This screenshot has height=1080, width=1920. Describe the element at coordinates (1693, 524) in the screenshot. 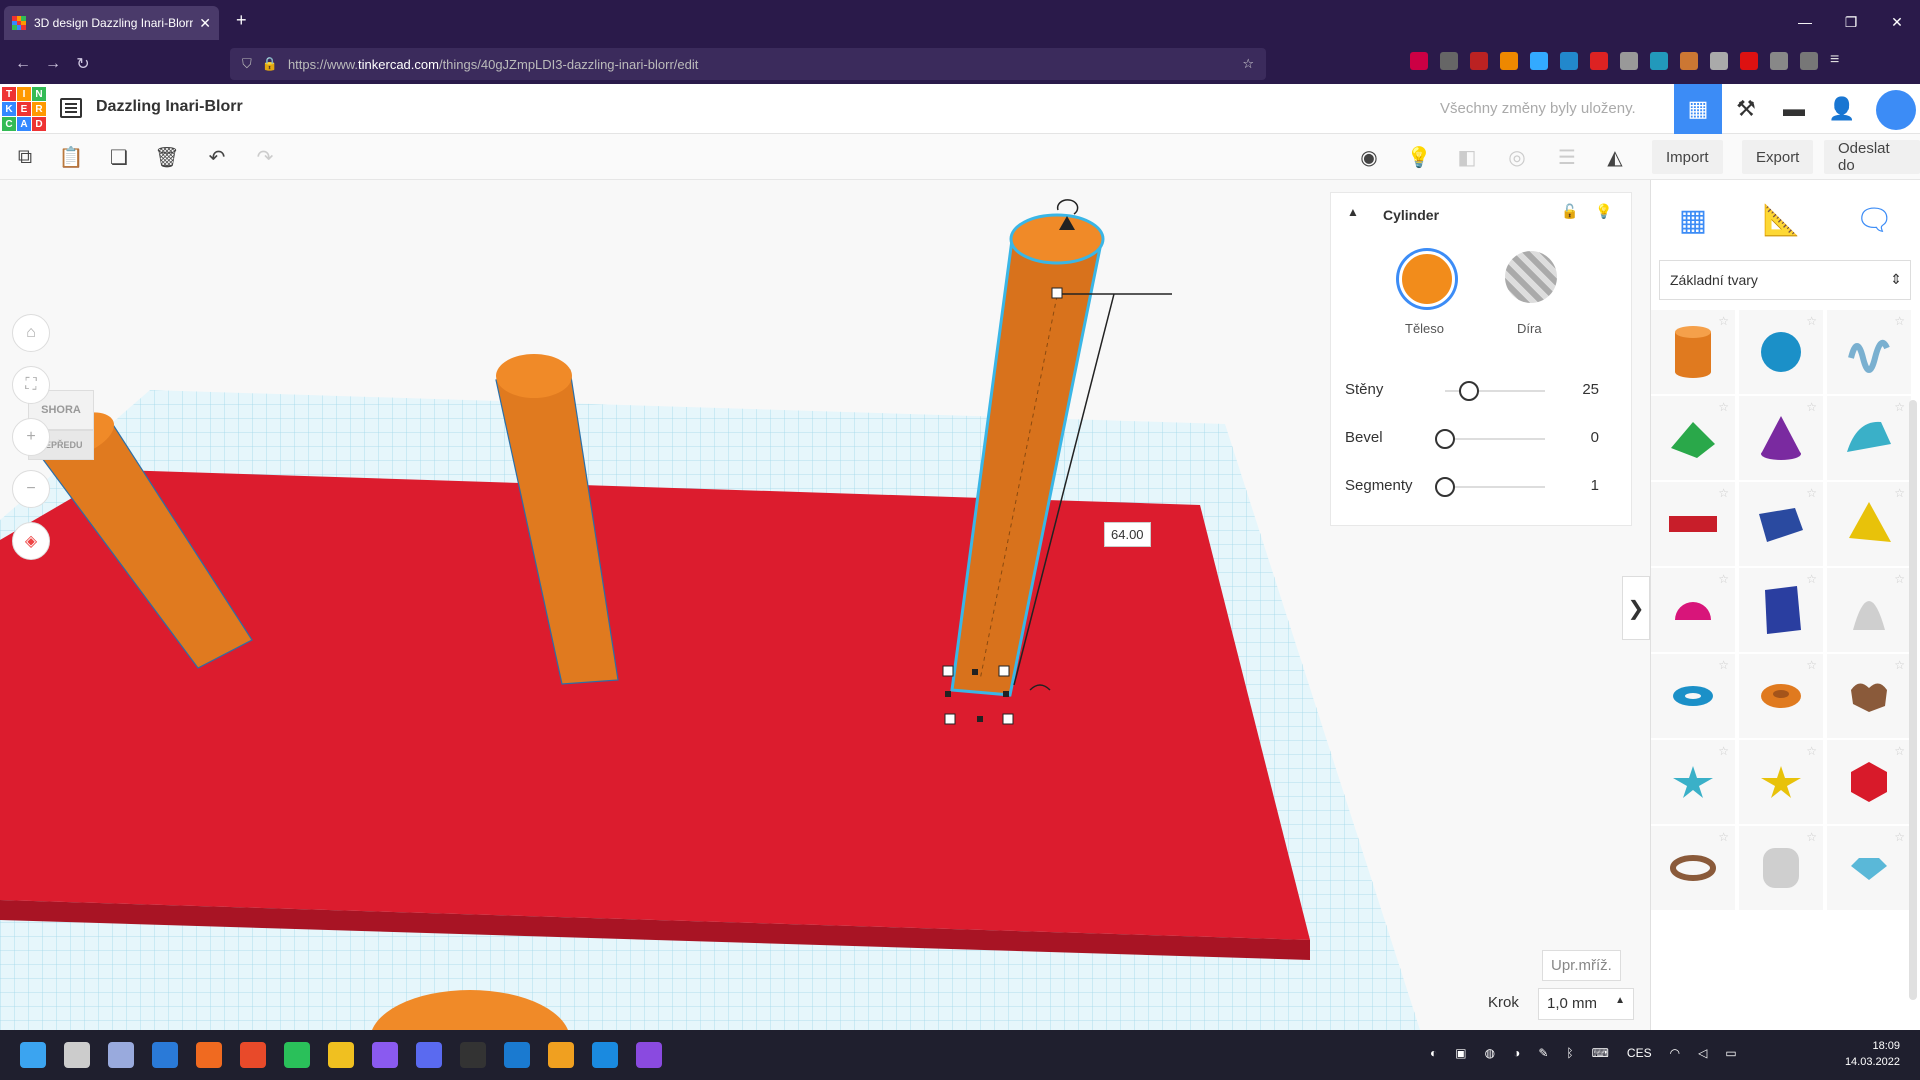

I see `shape-text: ☆` at that location.